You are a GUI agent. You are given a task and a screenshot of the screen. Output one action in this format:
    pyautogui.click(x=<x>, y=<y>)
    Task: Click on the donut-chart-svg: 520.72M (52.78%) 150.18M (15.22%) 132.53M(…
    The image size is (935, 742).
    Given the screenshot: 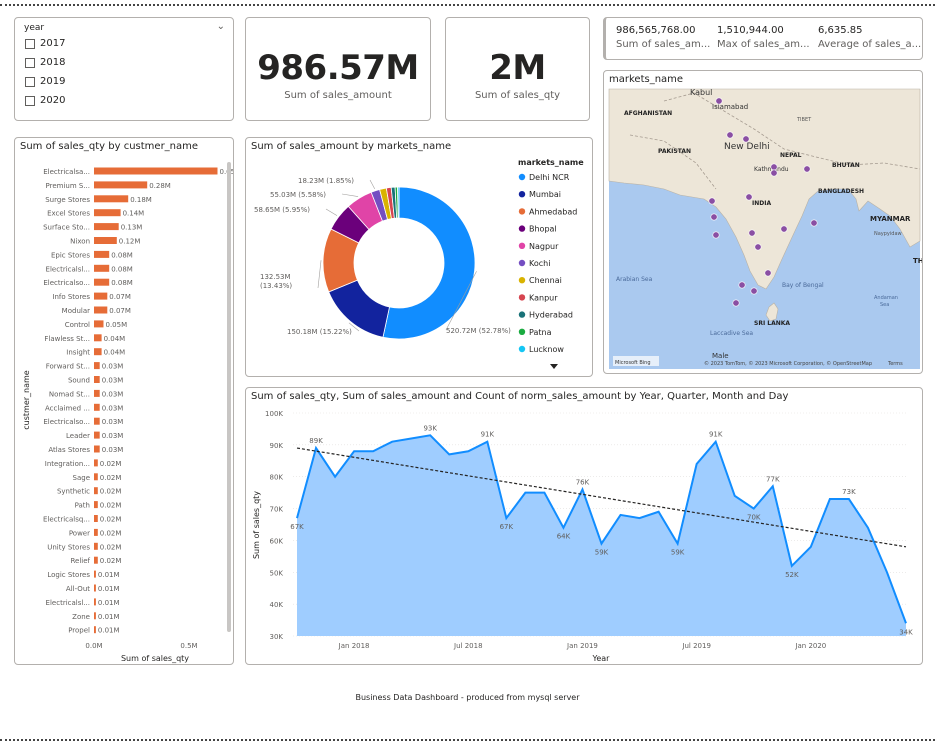 What is the action you would take?
    pyautogui.click(x=419, y=257)
    